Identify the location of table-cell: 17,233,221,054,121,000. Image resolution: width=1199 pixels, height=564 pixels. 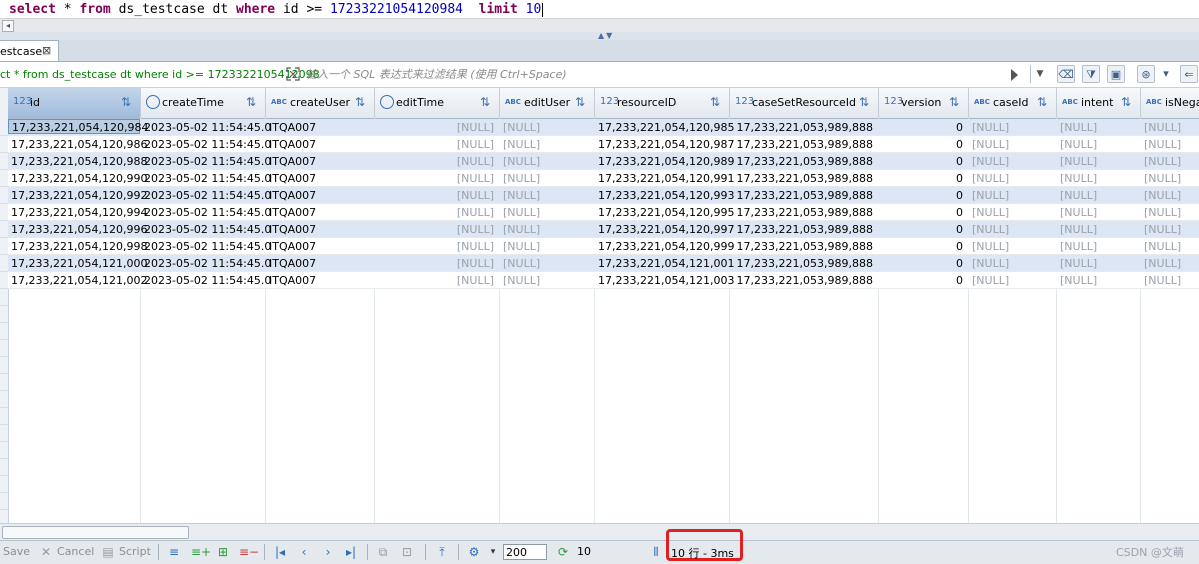
(79, 263).